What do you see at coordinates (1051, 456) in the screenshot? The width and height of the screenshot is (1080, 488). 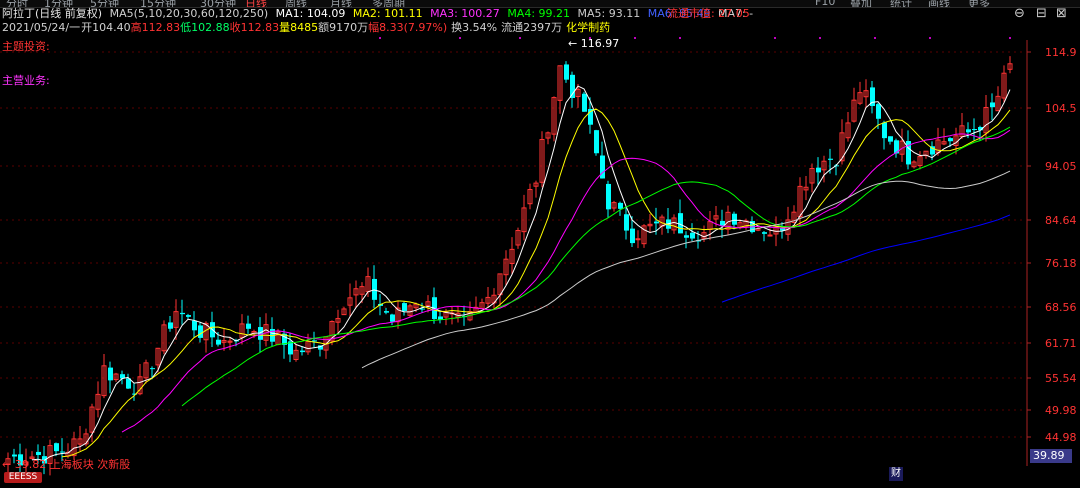 I see `current-price-box: 39.89` at bounding box center [1051, 456].